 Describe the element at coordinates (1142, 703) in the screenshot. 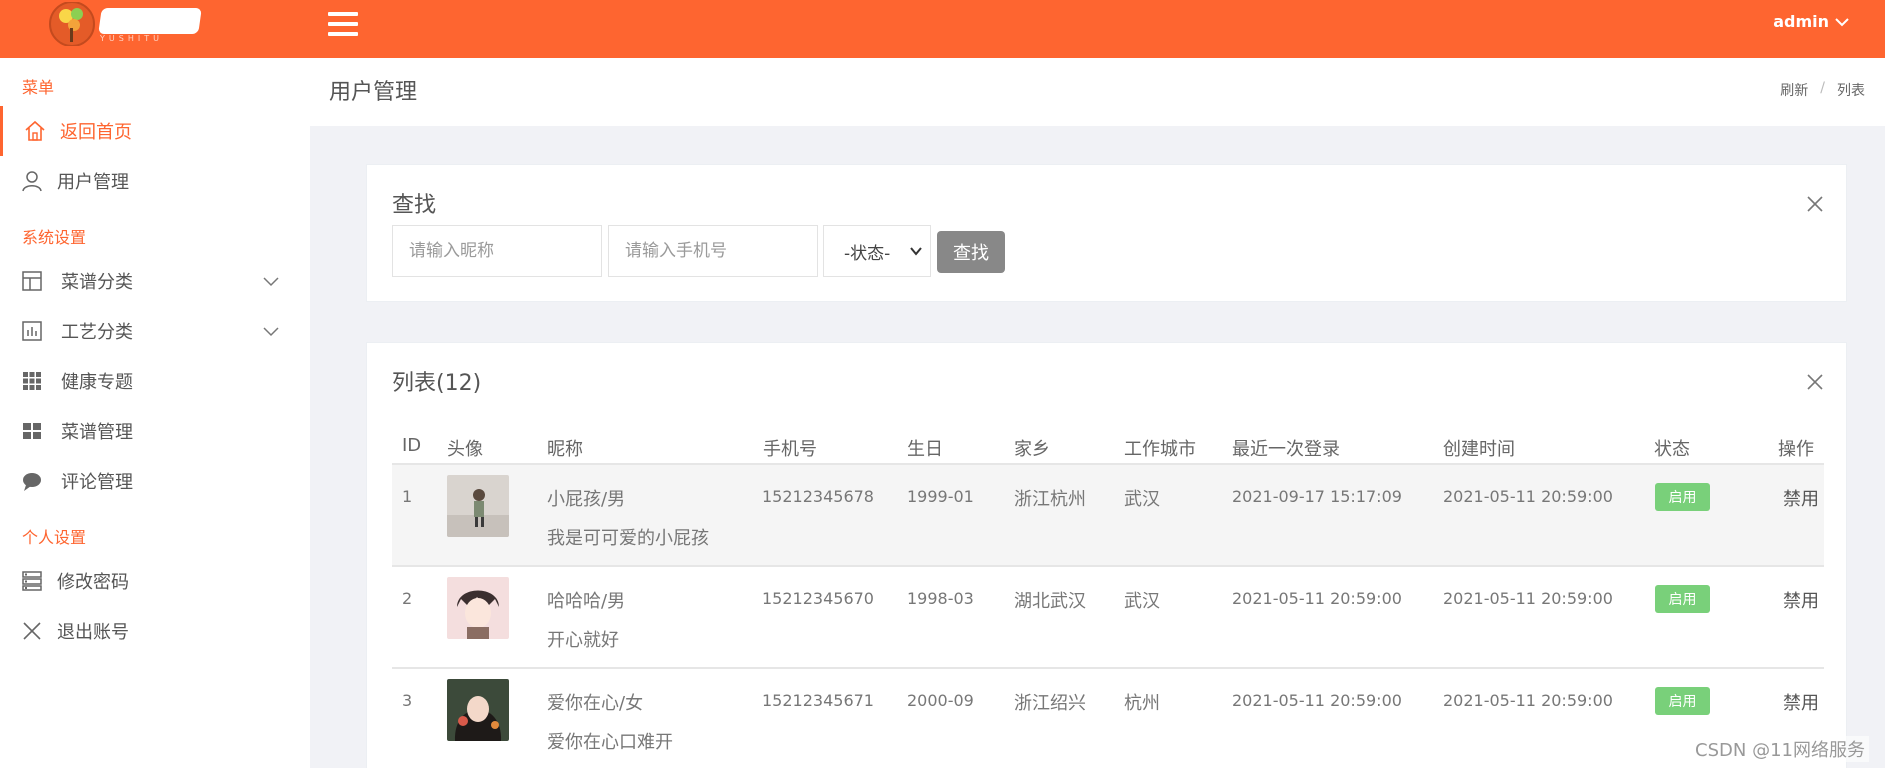

I see `cell-work-city: 杭州` at that location.